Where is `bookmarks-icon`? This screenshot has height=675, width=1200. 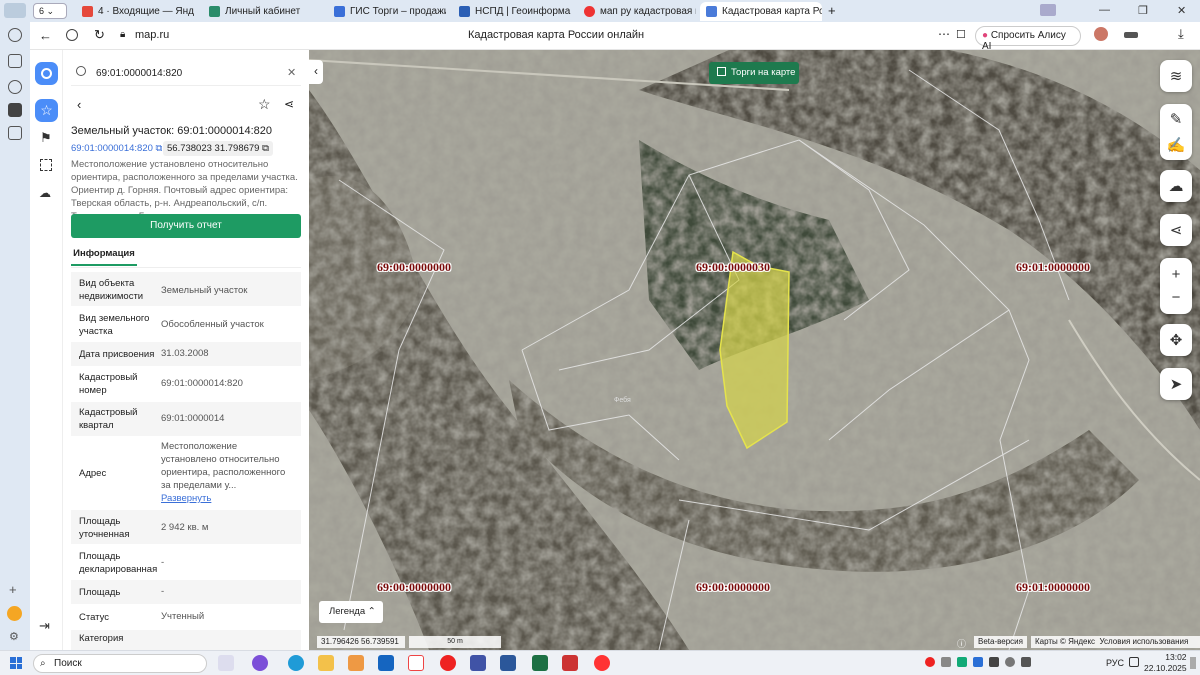 bookmarks-icon is located at coordinates (1048, 10).